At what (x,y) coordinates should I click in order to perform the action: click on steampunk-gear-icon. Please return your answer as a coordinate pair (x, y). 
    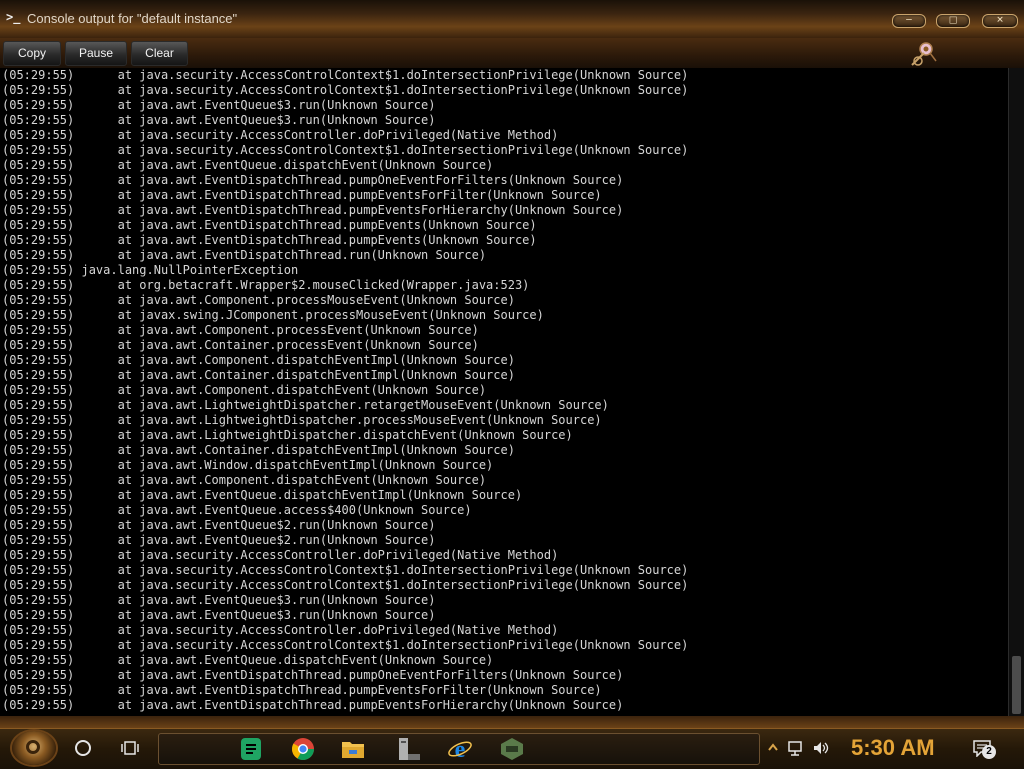
    Looking at the image, I should click on (924, 54).